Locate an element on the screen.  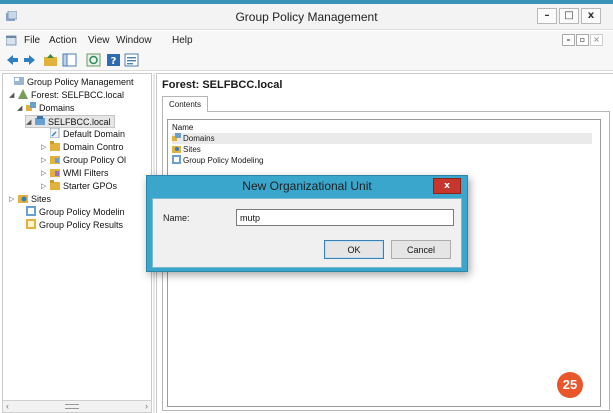
list-item-gp-modeling: Group Policy Modeling is located at coordinates (217, 160).